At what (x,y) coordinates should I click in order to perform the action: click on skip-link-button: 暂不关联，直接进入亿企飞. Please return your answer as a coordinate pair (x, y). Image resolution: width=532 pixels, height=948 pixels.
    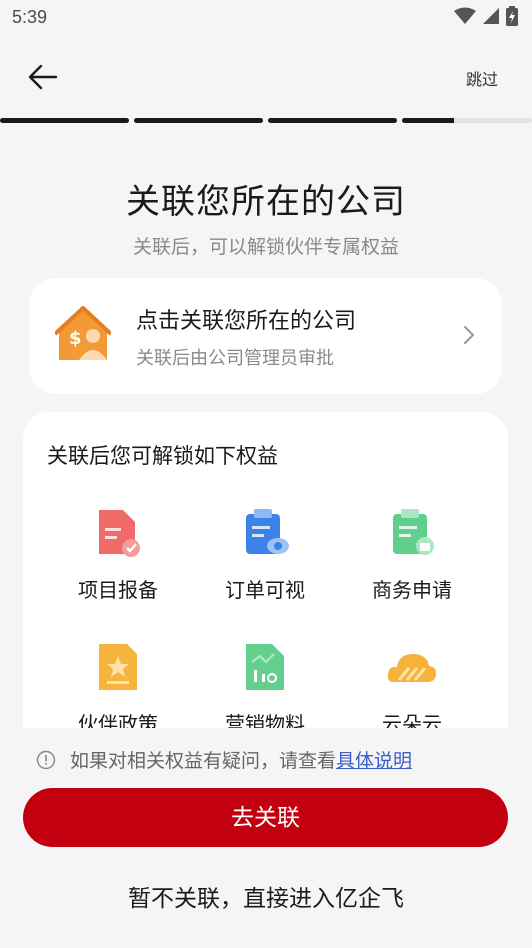
    Looking at the image, I should click on (266, 896).